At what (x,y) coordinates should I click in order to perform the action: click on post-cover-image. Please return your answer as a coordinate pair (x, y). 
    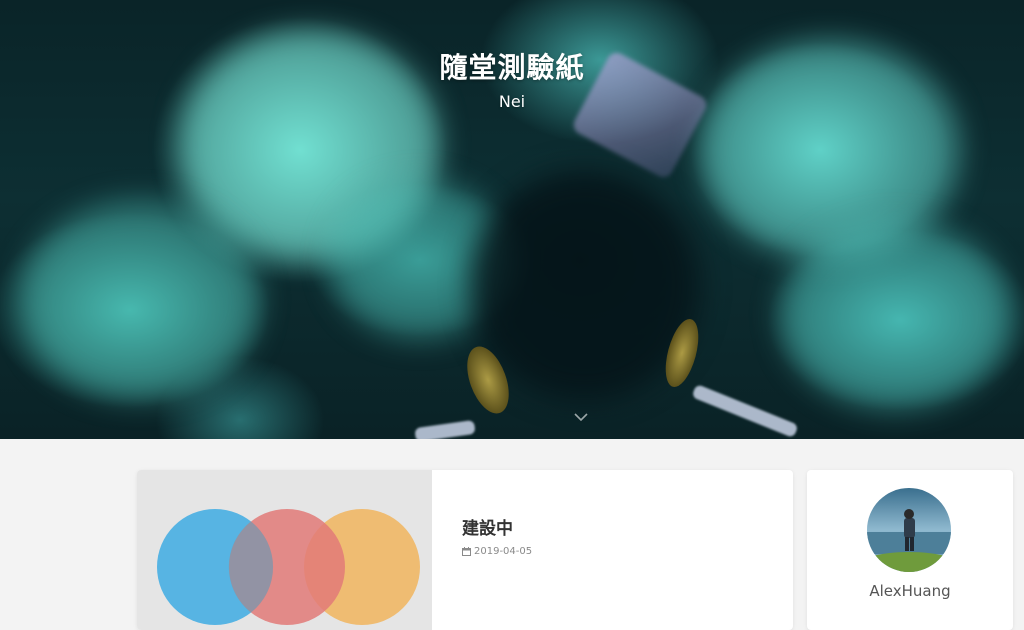
    Looking at the image, I should click on (284, 550).